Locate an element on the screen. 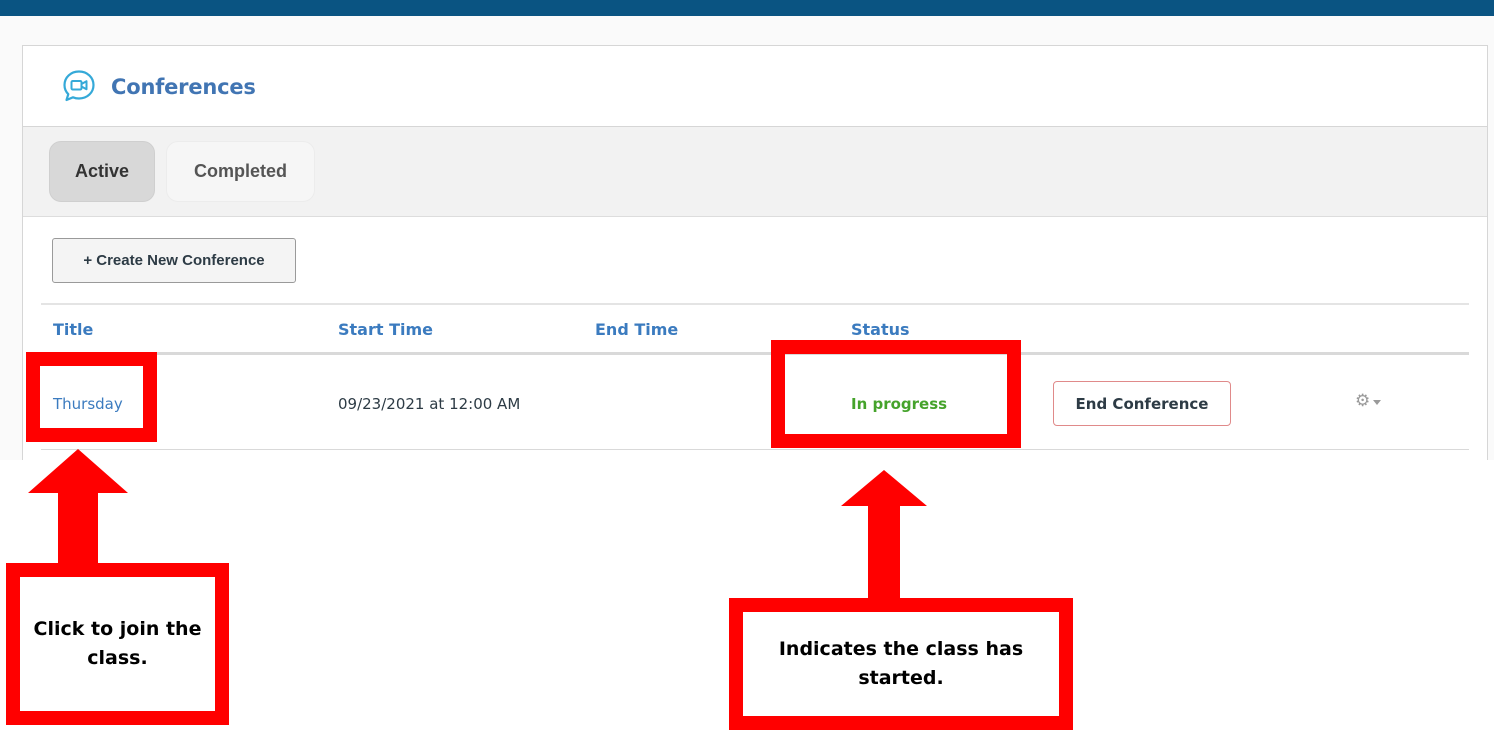  table-top-divider is located at coordinates (755, 304).